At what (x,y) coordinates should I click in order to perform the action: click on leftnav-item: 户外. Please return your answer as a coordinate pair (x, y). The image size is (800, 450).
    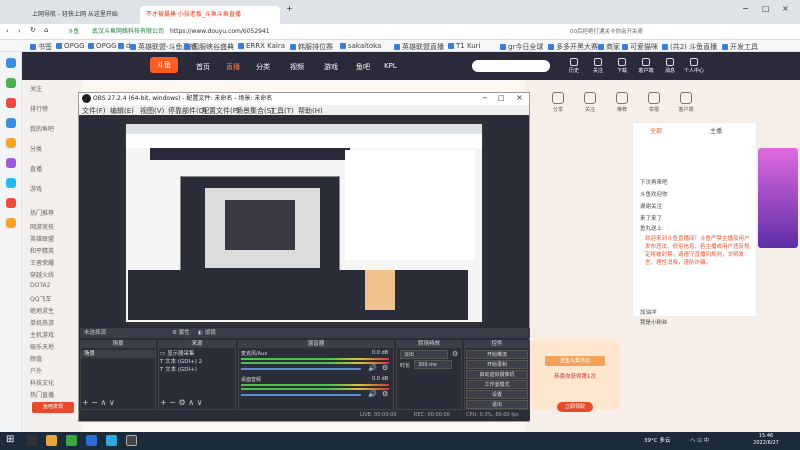
    Looking at the image, I should click on (36, 370).